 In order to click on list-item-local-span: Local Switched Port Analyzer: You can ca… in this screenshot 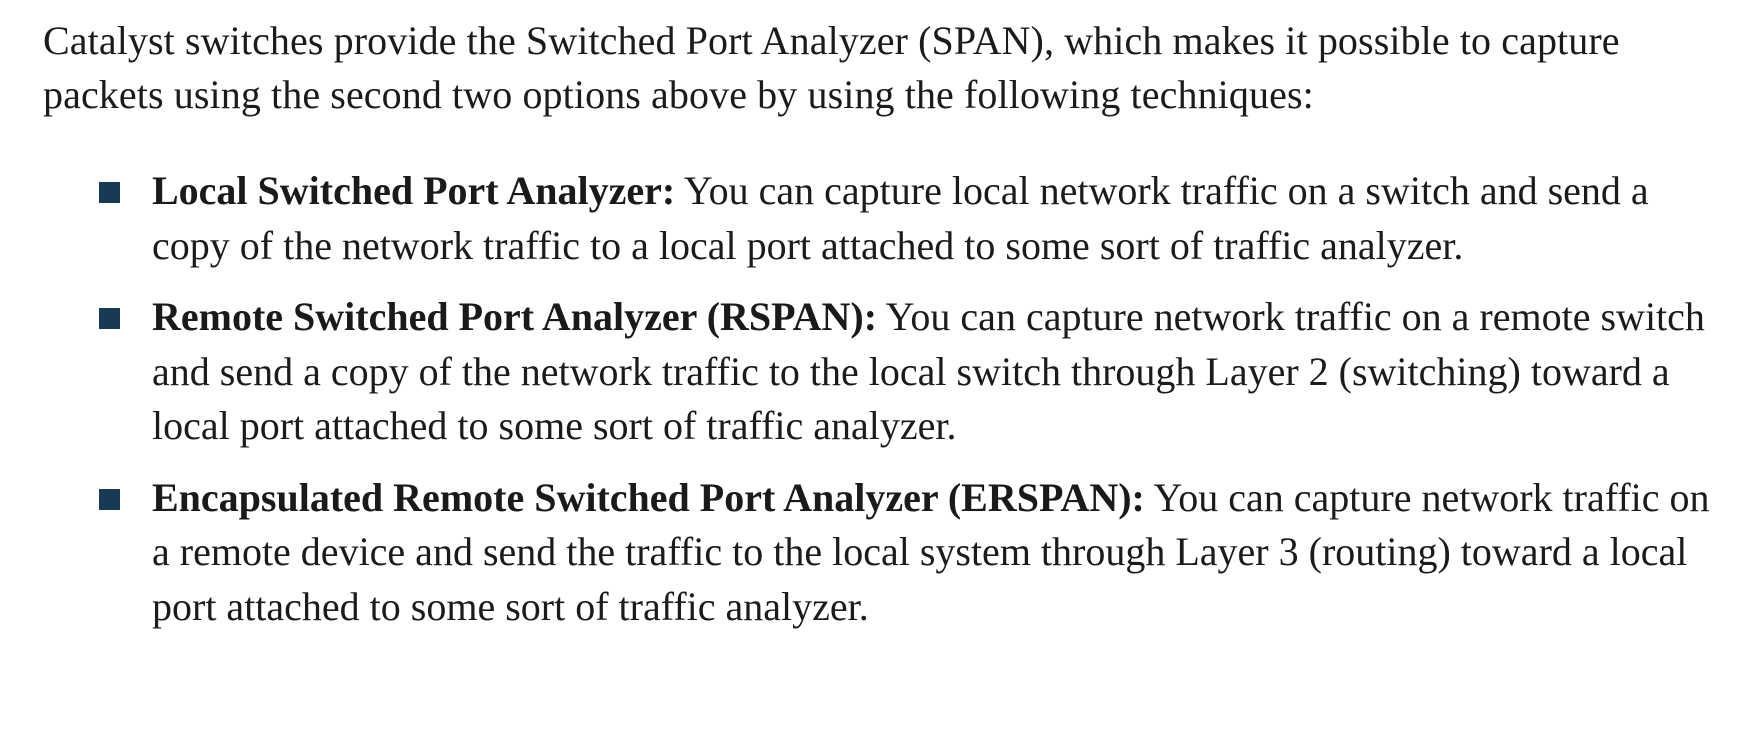, I will do `click(876, 218)`.